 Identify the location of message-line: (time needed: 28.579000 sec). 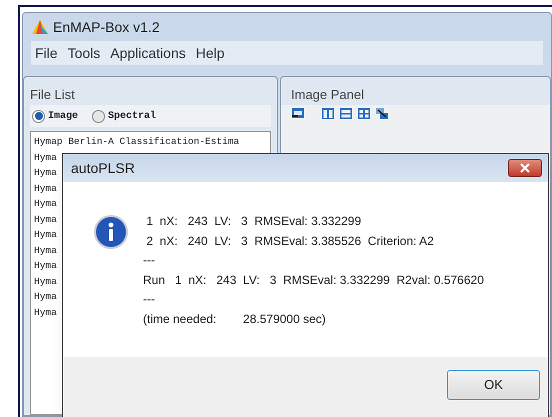
(234, 319).